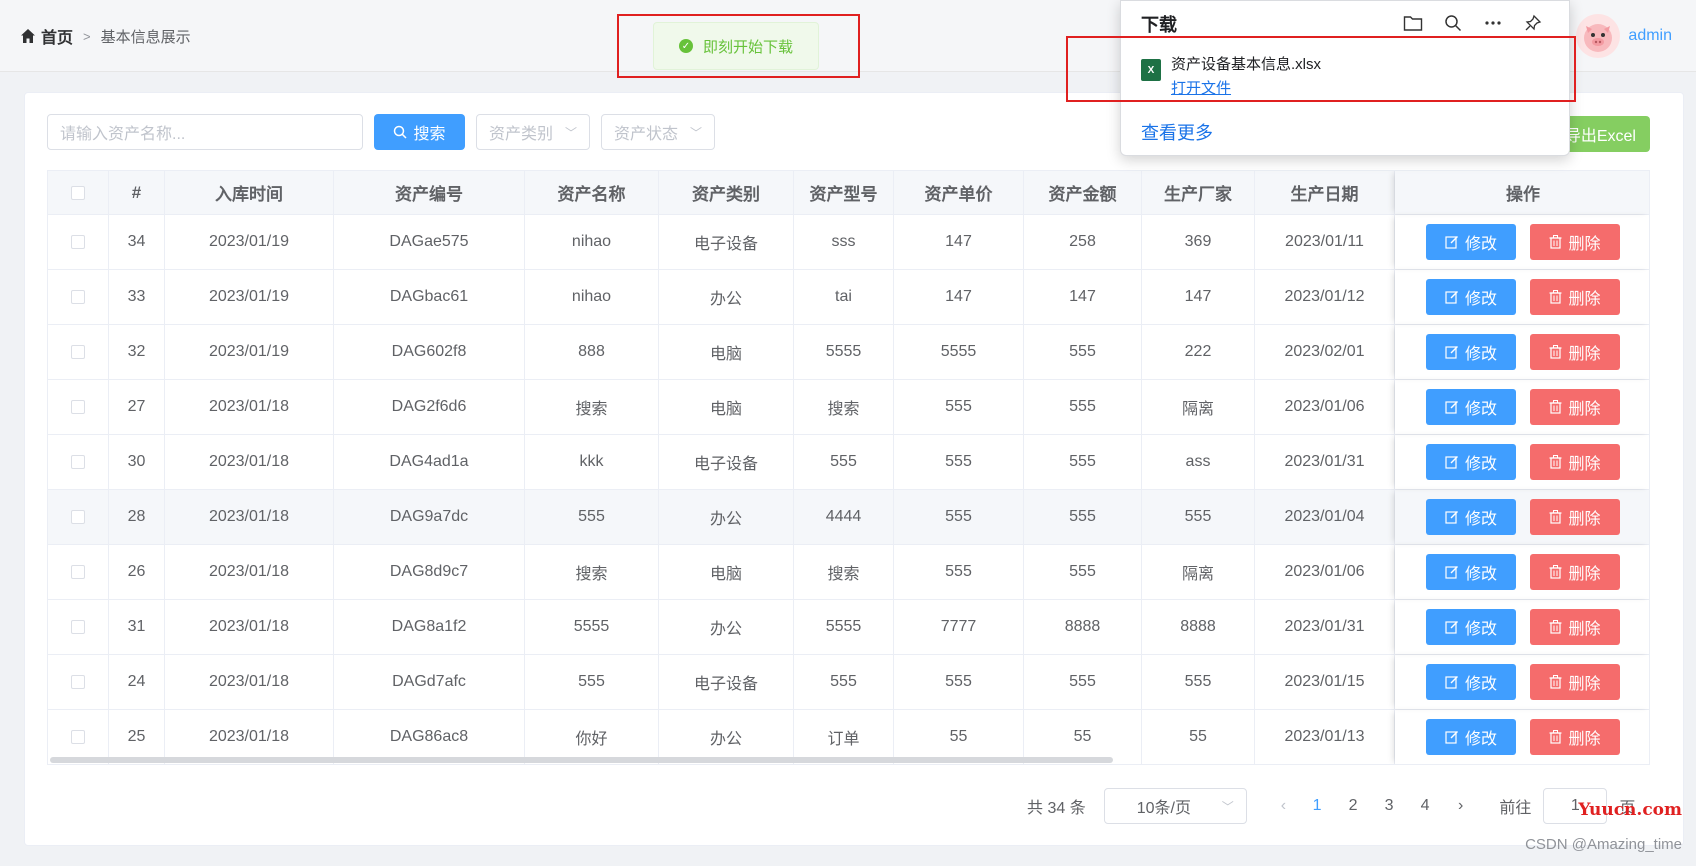 The height and width of the screenshot is (866, 1696). What do you see at coordinates (1175, 806) in the screenshot?
I see `page-size-select: 10条/页 ﹀` at bounding box center [1175, 806].